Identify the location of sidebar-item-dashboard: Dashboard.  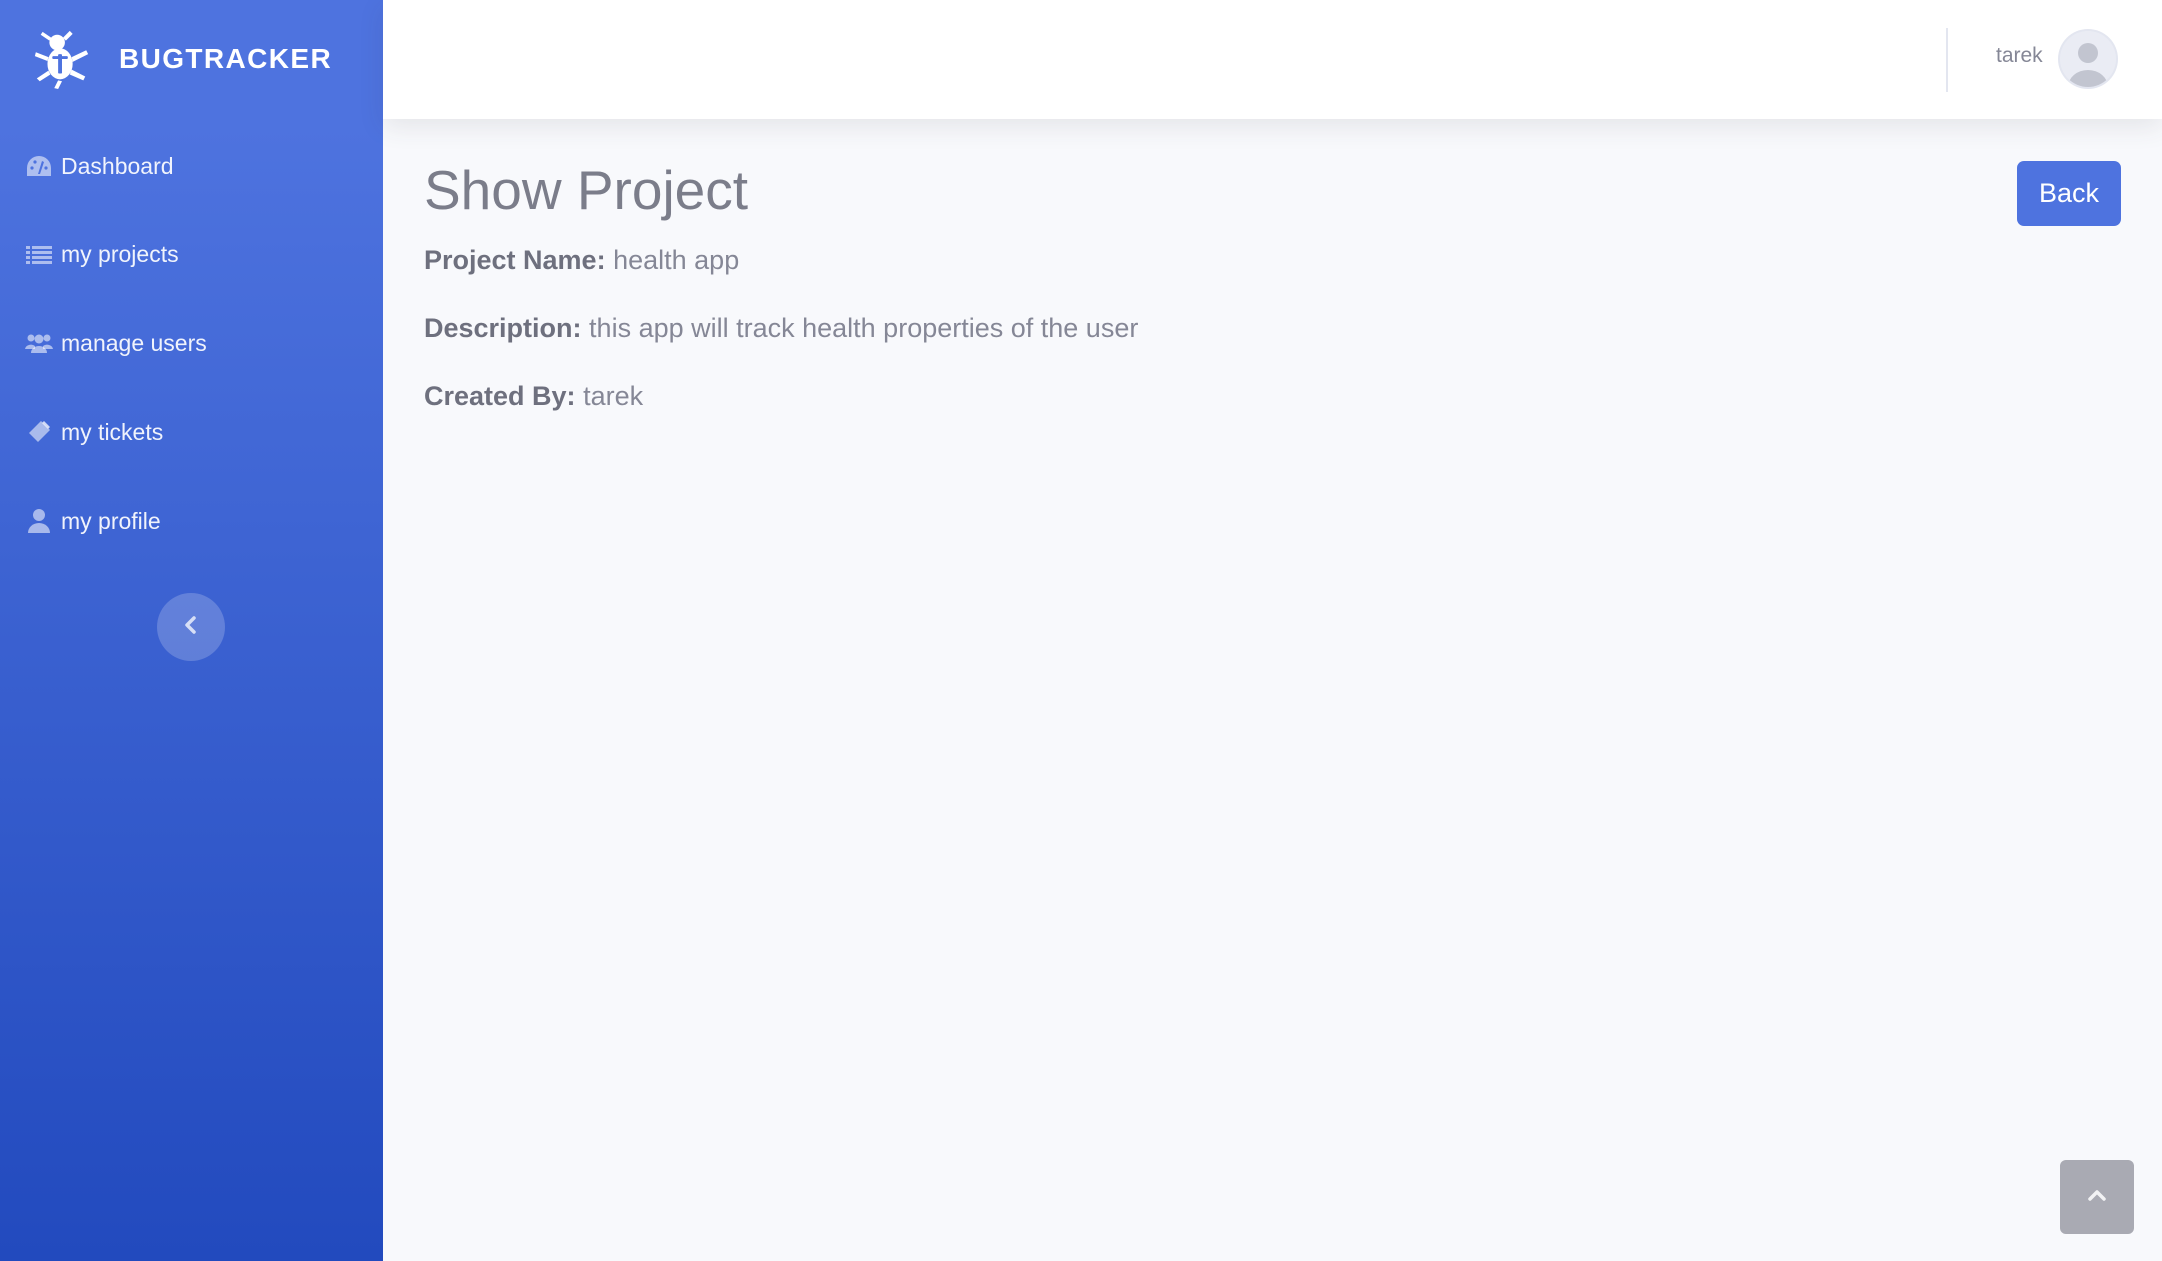
(99, 166).